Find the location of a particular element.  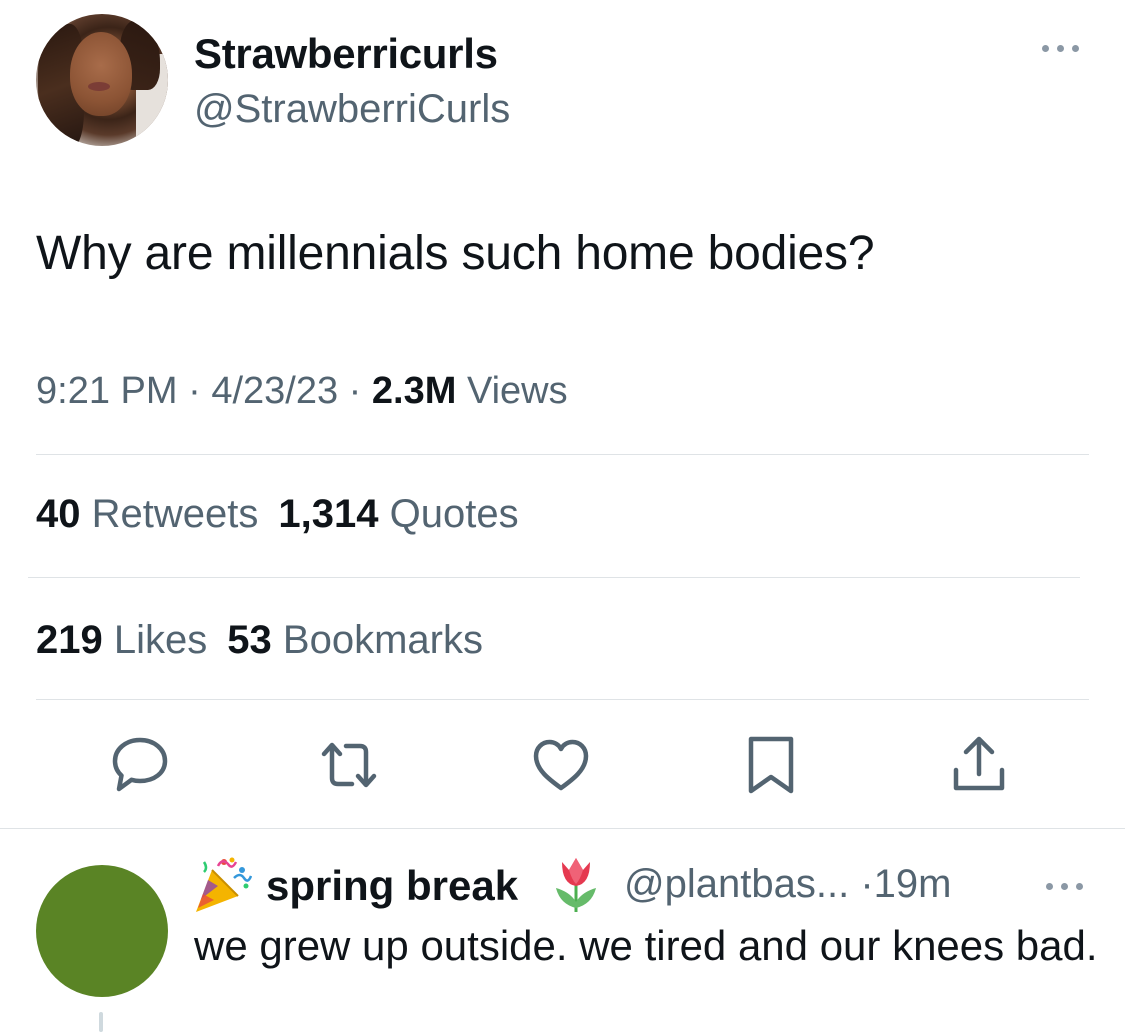

like-icon is located at coordinates (561, 765).